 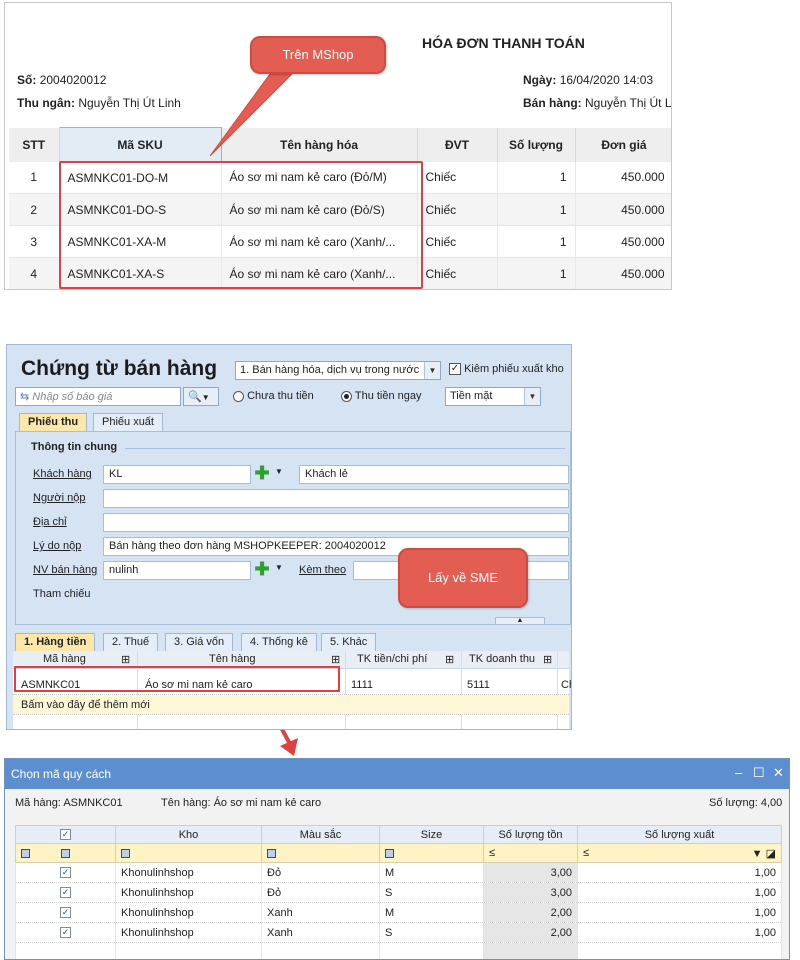 I want to click on filter-cell: ≤ ▼ ◪, so click(x=679, y=853).